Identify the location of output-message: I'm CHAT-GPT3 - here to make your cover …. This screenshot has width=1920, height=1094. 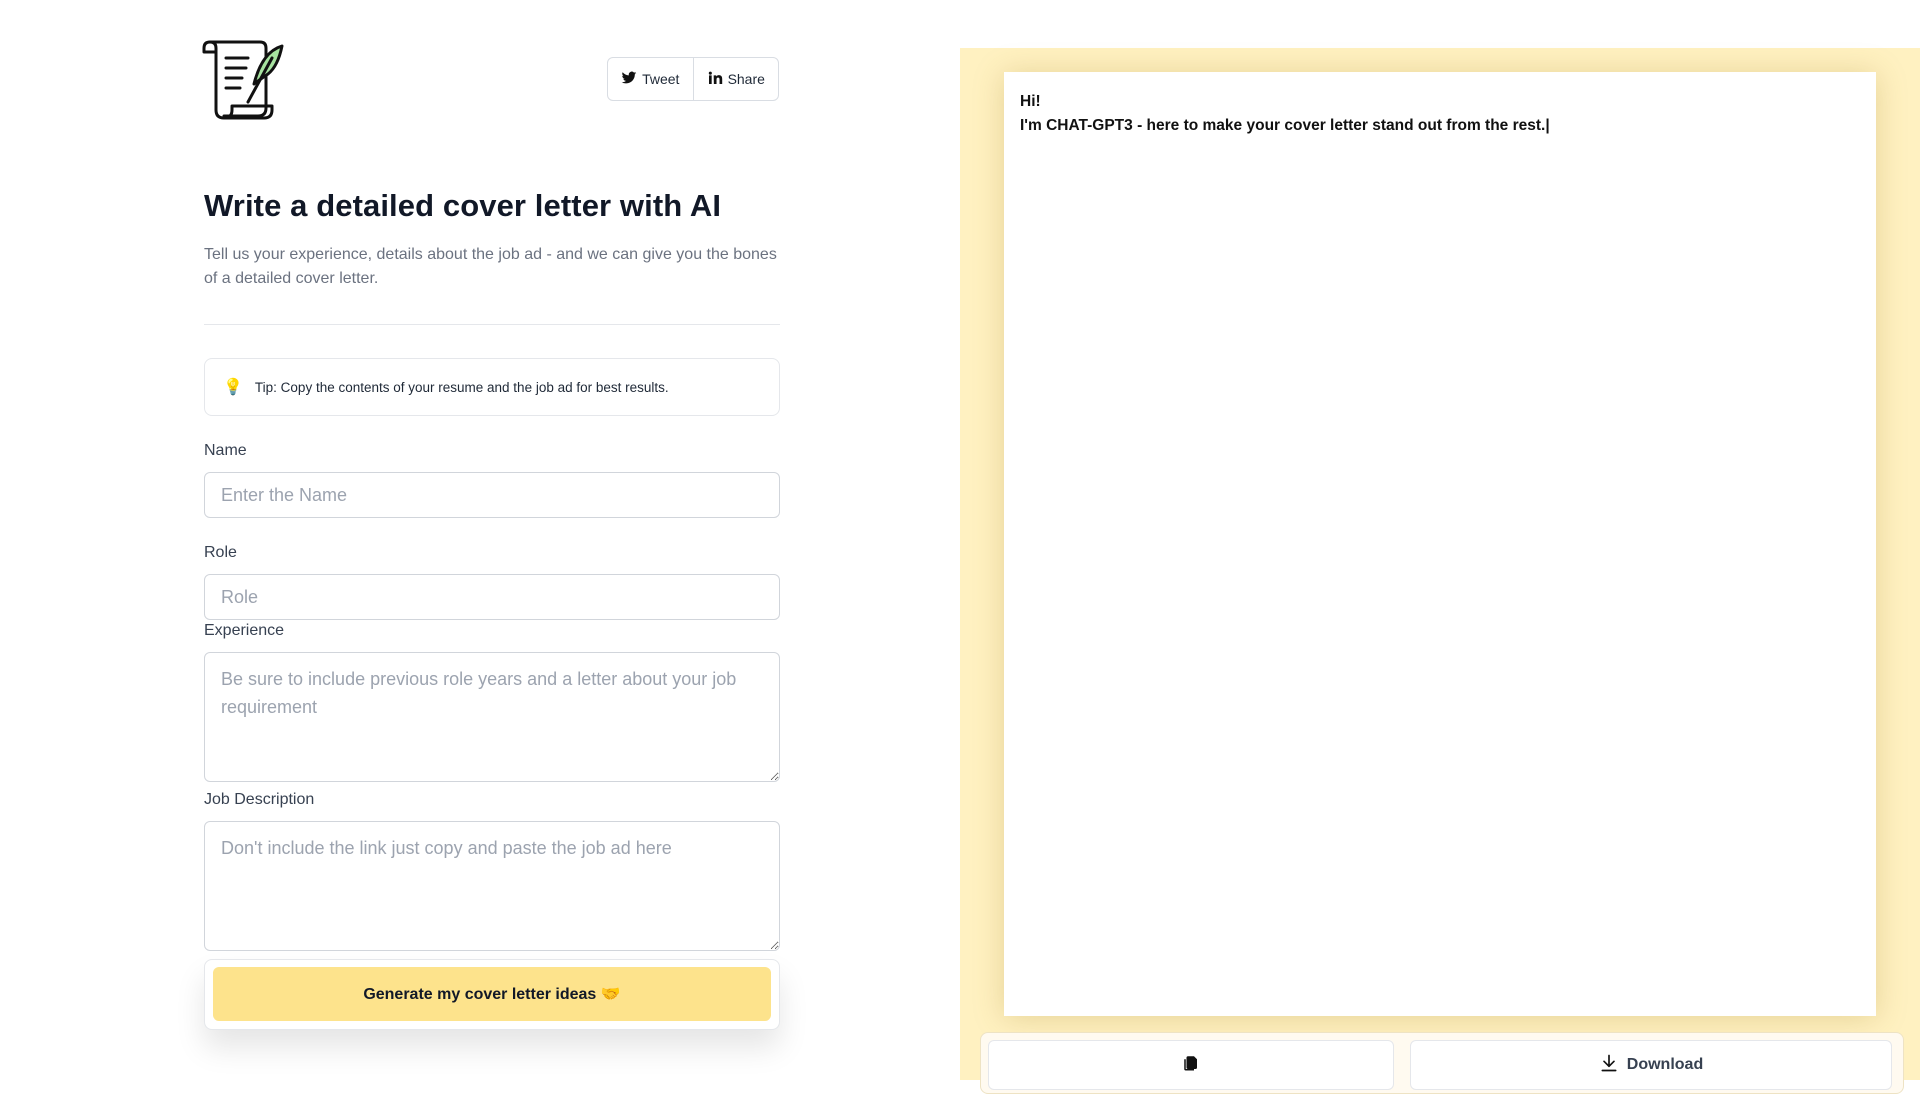
(1285, 125).